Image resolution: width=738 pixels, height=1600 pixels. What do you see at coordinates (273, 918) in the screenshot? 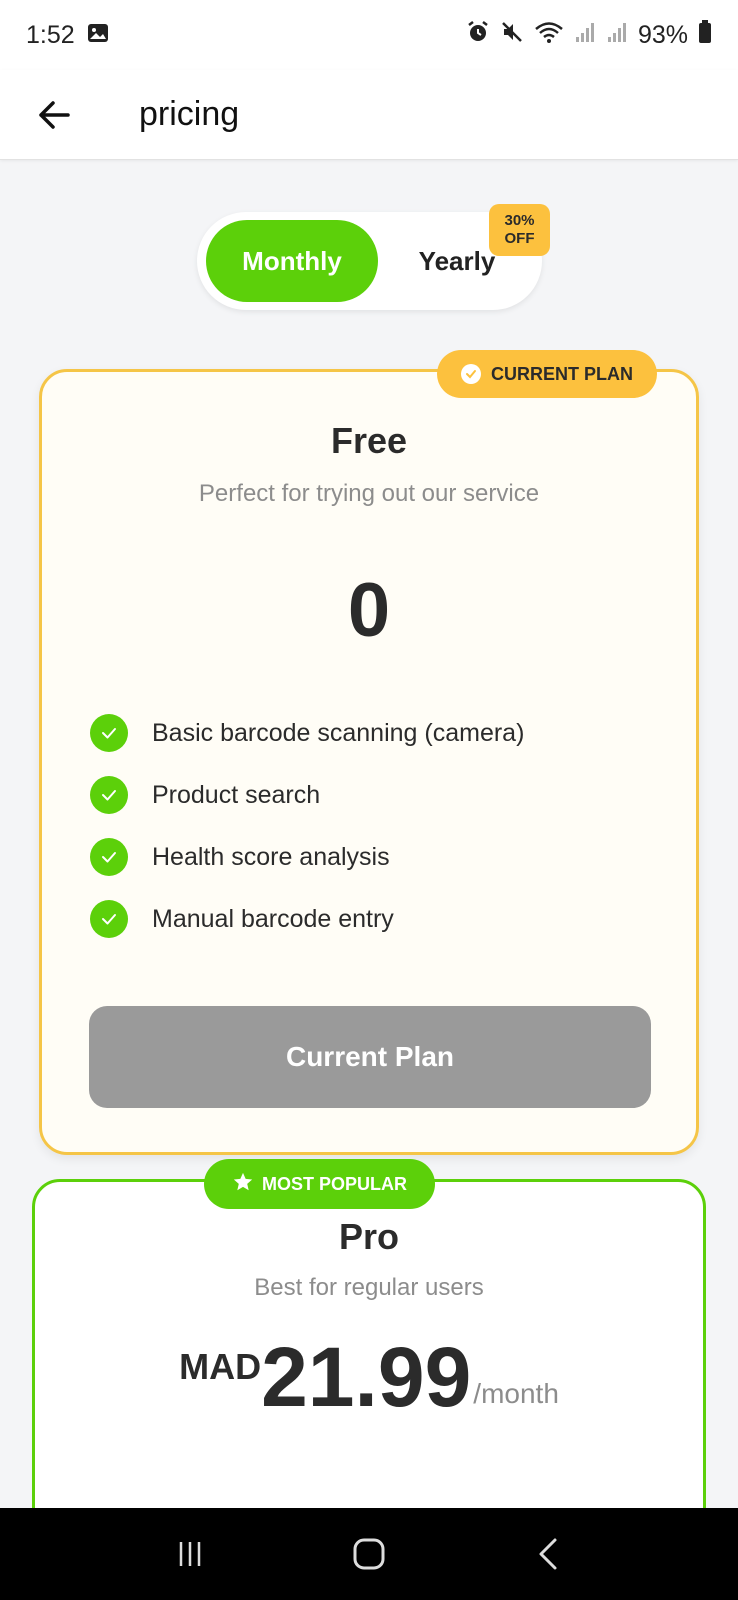
I see `feature-text: Manual barcode entry` at bounding box center [273, 918].